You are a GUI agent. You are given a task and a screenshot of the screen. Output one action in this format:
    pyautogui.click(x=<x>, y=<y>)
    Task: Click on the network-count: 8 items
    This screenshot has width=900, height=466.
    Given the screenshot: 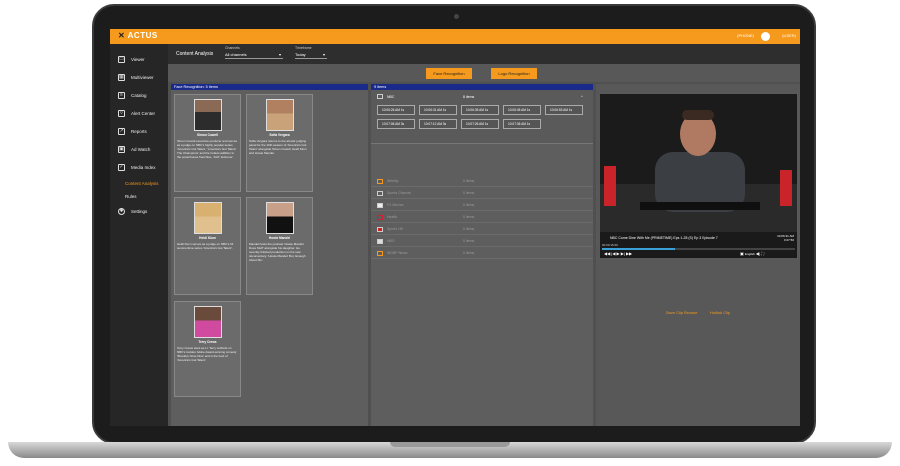 What is the action you would take?
    pyautogui.click(x=469, y=97)
    